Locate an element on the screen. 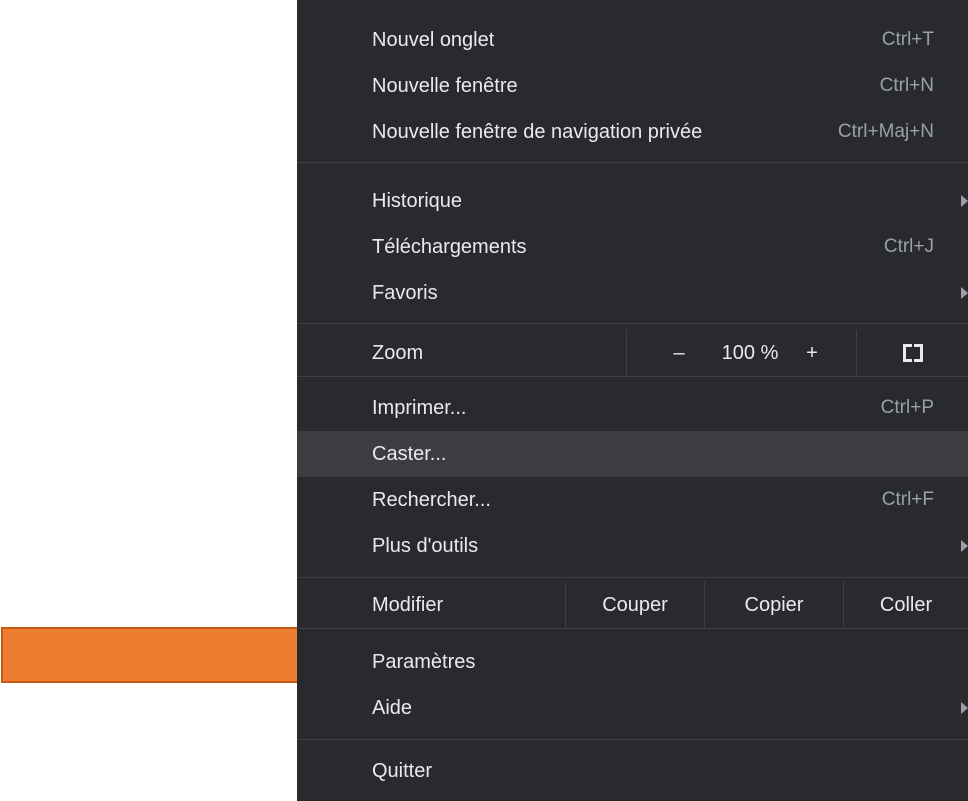 This screenshot has height=801, width=968. menu-item-new-window: Nouvelle fenêtre Ctrl+N is located at coordinates (632, 86).